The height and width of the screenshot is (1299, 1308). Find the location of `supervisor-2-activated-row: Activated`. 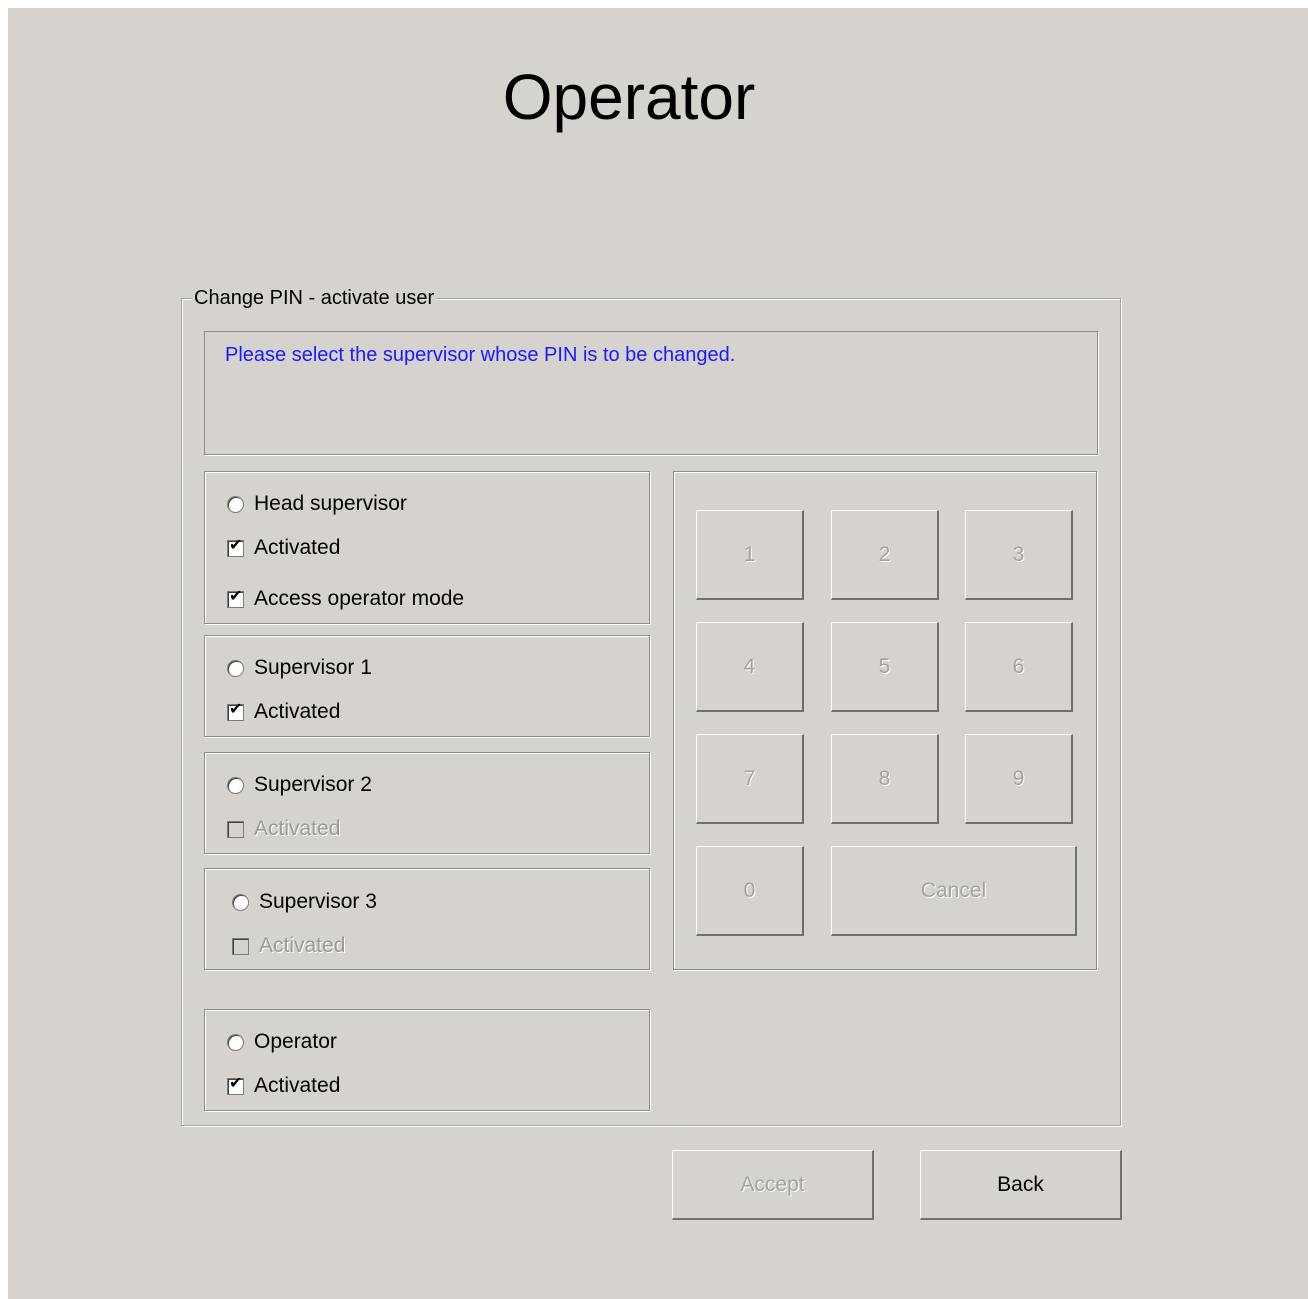

supervisor-2-activated-row: Activated is located at coordinates (283, 829).